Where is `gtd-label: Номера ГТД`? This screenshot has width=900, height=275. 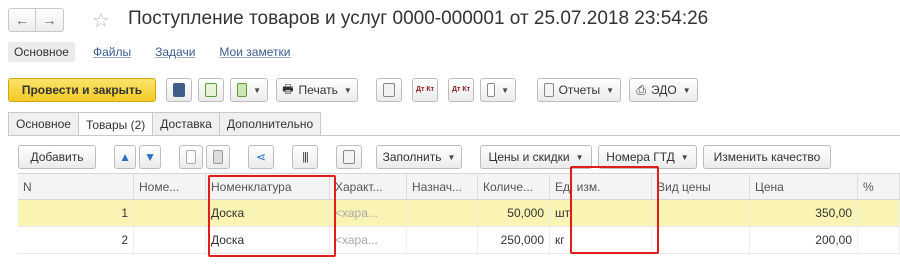
gtd-label: Номера ГТД is located at coordinates (640, 157).